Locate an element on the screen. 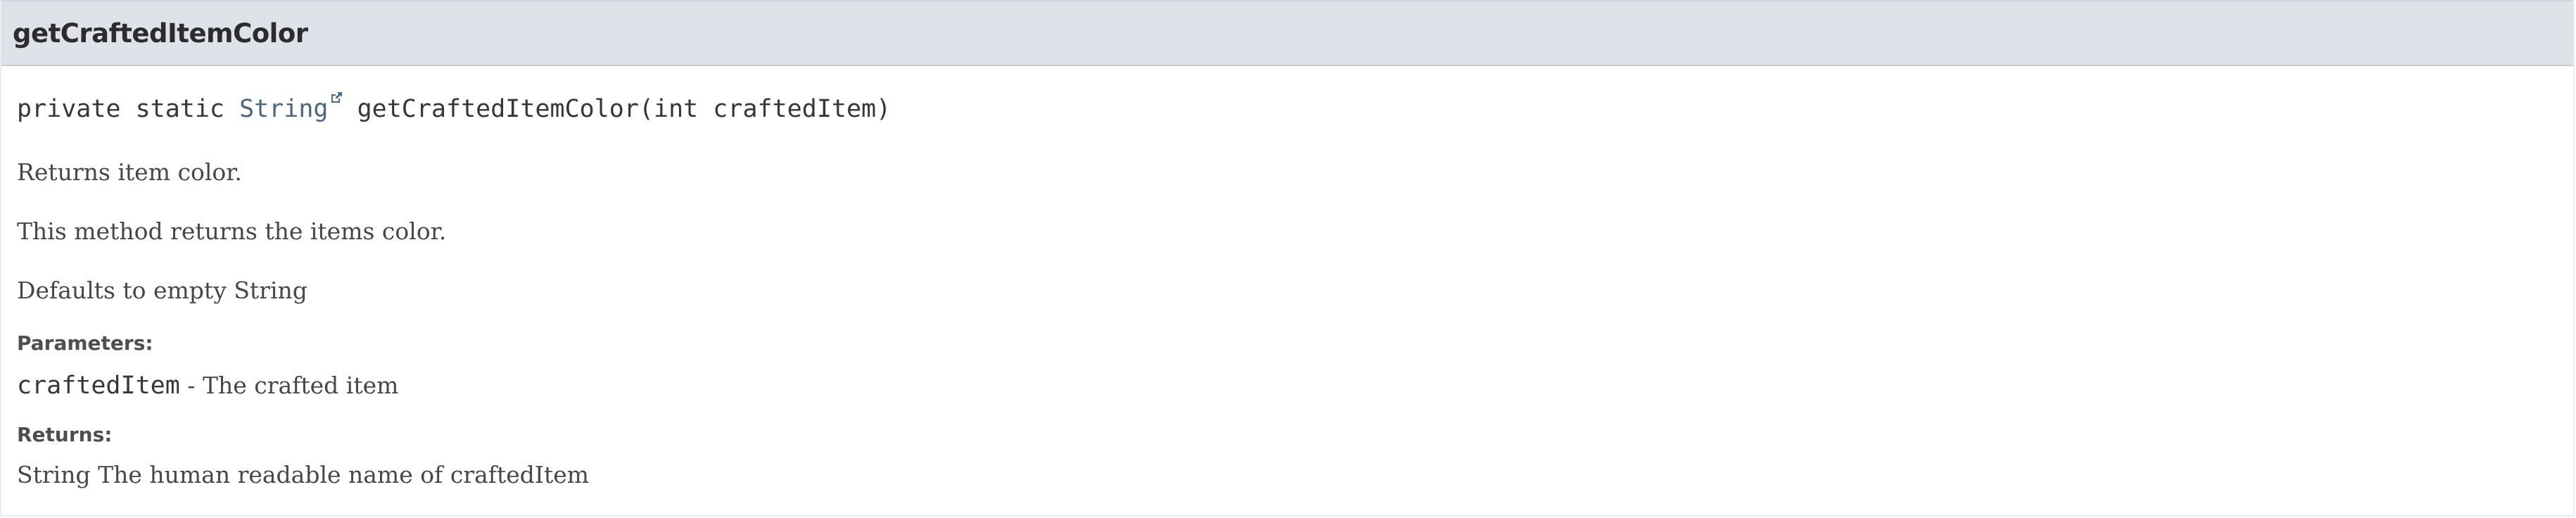  string-type-link-label: String is located at coordinates (284, 109).